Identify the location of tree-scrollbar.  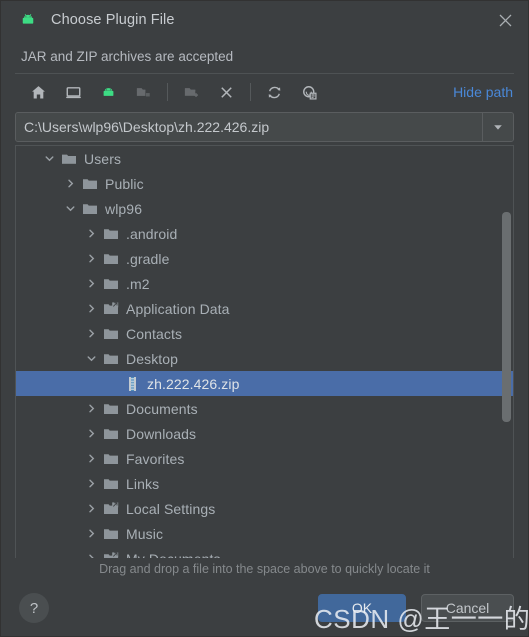
(506, 352).